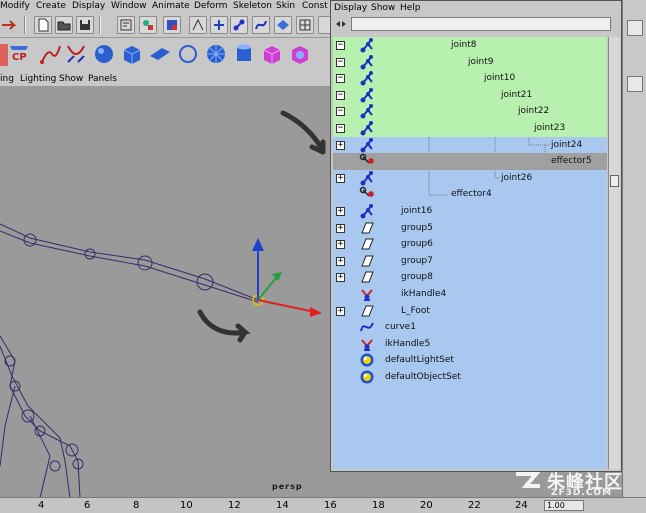 The width and height of the screenshot is (646, 513). Describe the element at coordinates (470, 327) in the screenshot. I see `outliner-row: curve1` at that location.